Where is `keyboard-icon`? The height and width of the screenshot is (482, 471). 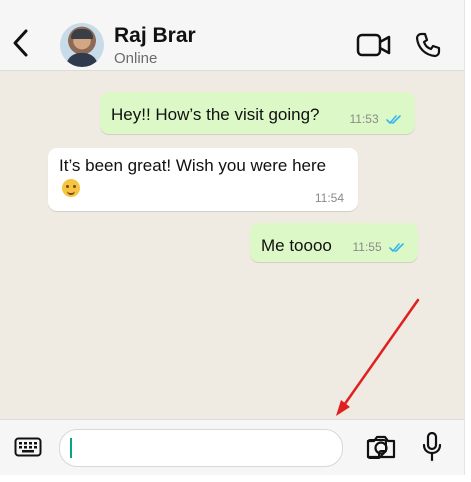
keyboard-icon is located at coordinates (28, 447).